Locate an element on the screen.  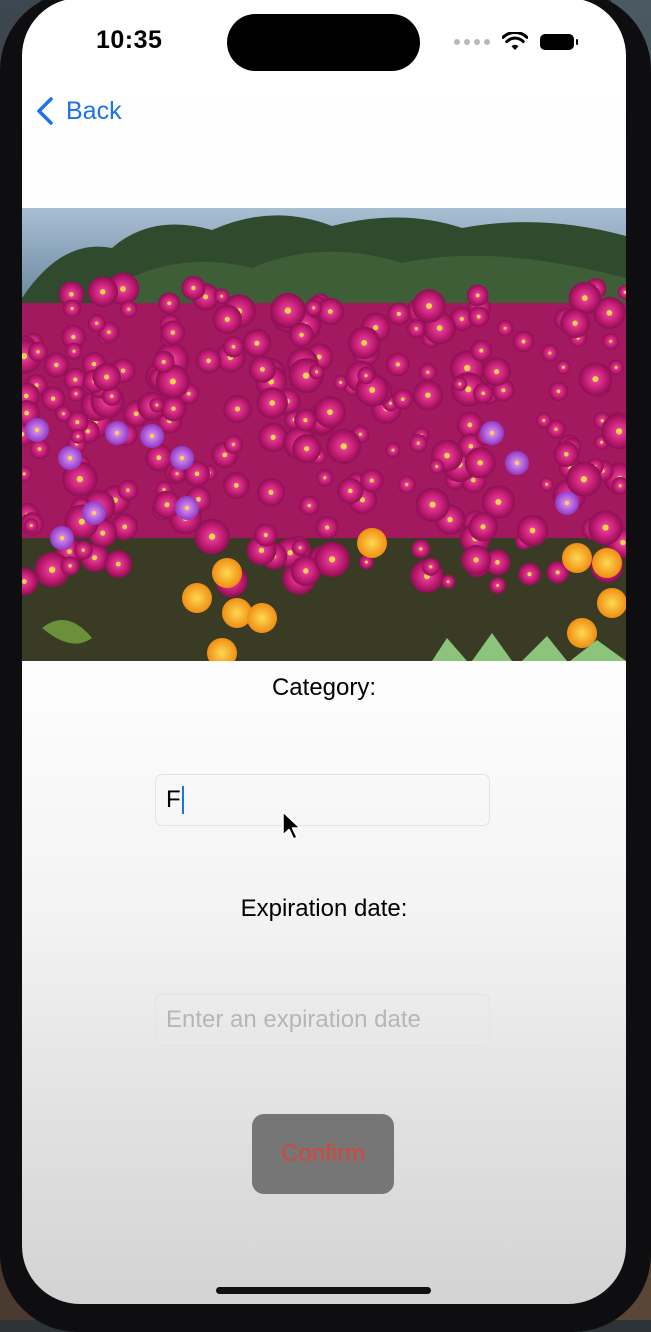
confirm-button: Confirm is located at coordinates (323, 1154).